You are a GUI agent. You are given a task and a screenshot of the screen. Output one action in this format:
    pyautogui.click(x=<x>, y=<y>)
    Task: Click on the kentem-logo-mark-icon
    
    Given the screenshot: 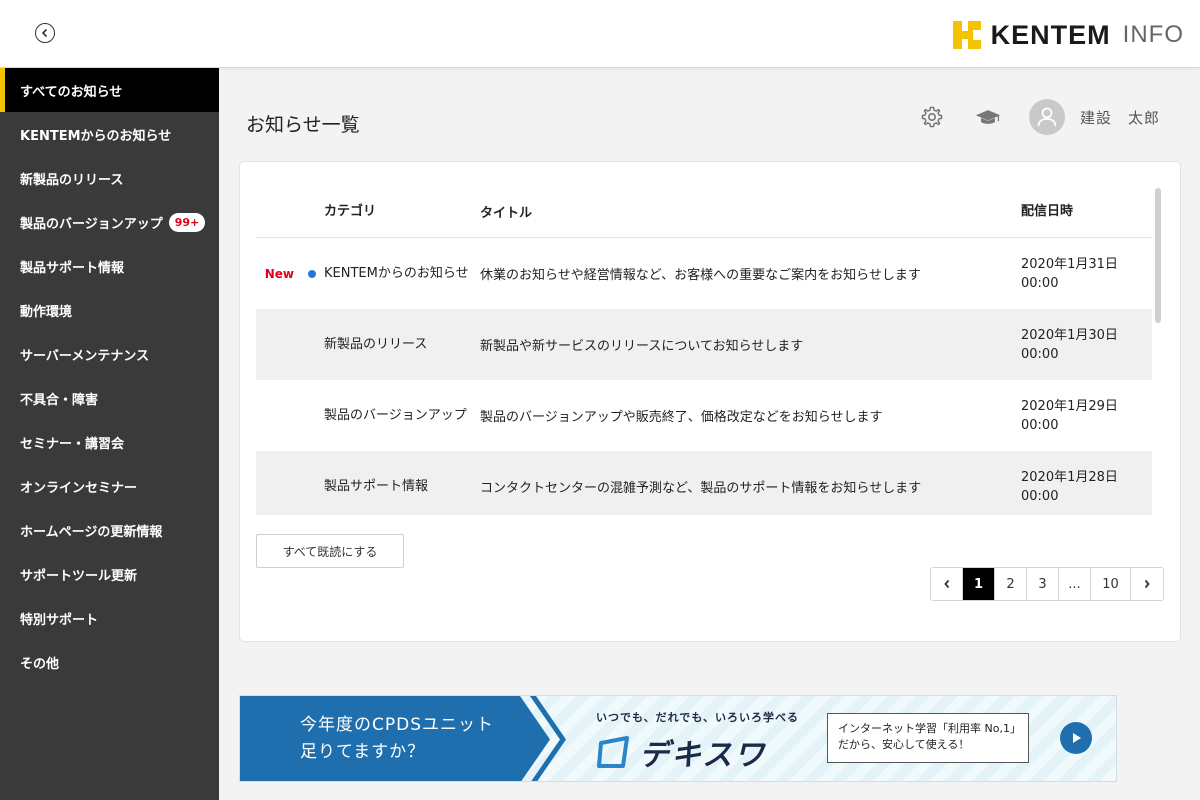 What is the action you would take?
    pyautogui.click(x=966, y=35)
    